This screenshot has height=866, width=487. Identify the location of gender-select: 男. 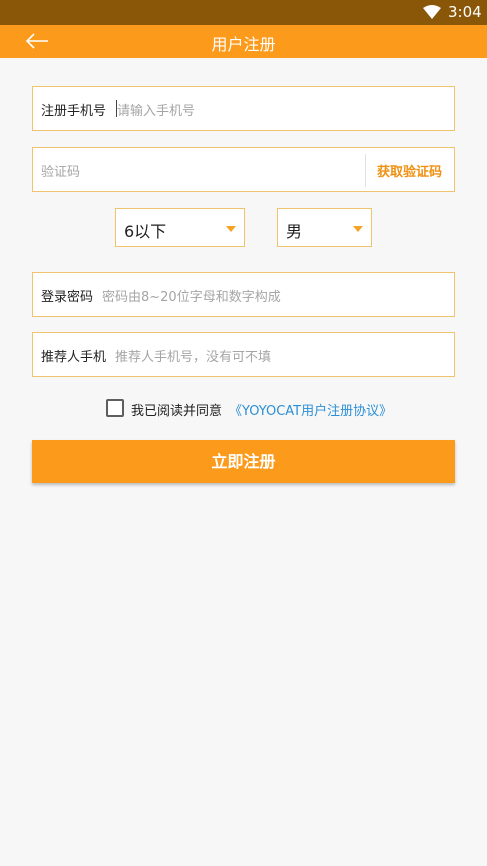
(324, 227).